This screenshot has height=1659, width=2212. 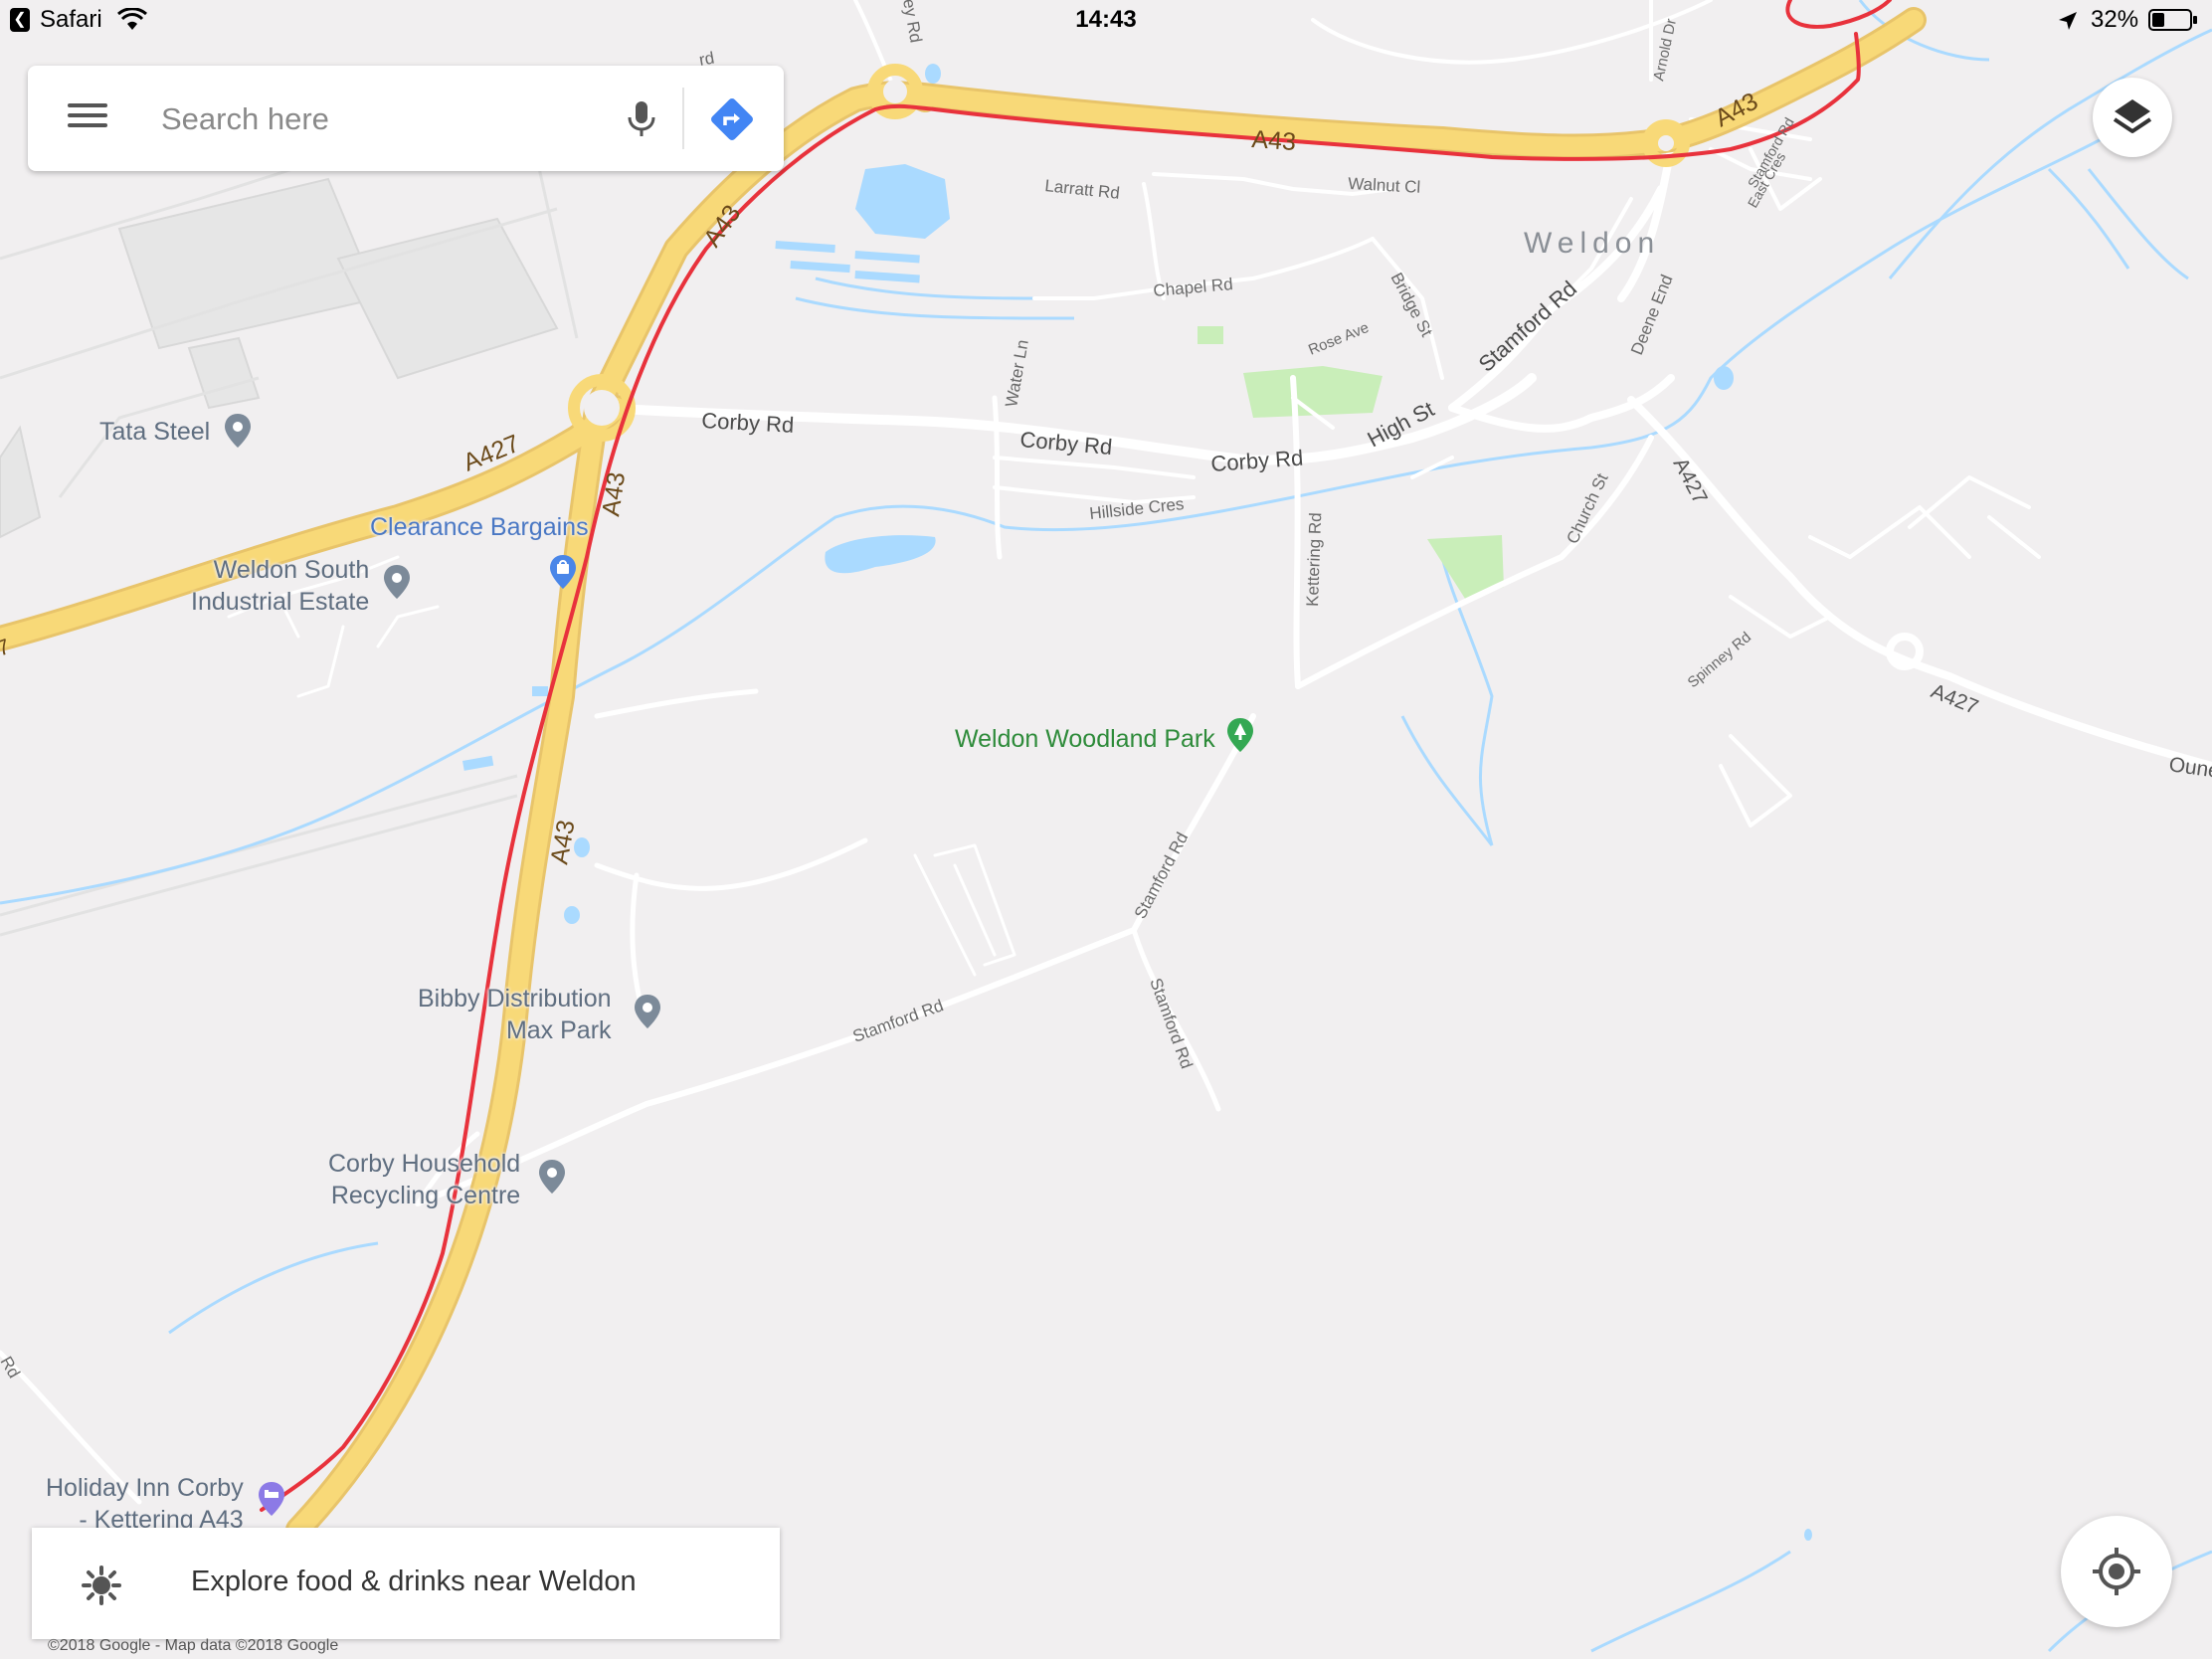 What do you see at coordinates (193, 1645) in the screenshot?
I see `map-copyright: ©2018 Google - Map data ©2018 Google` at bounding box center [193, 1645].